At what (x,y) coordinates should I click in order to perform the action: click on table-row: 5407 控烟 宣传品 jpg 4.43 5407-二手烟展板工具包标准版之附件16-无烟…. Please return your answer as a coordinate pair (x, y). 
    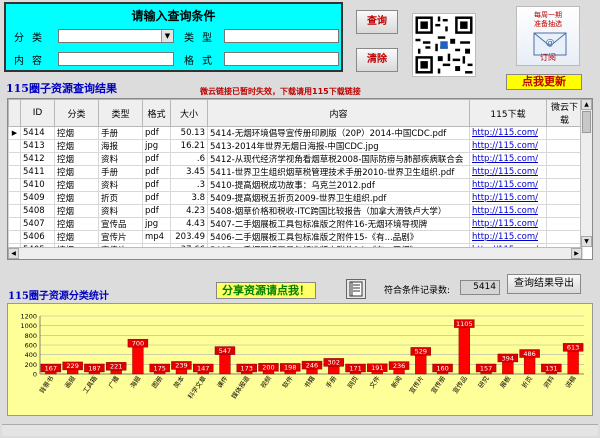
    Looking at the image, I should click on (295, 224).